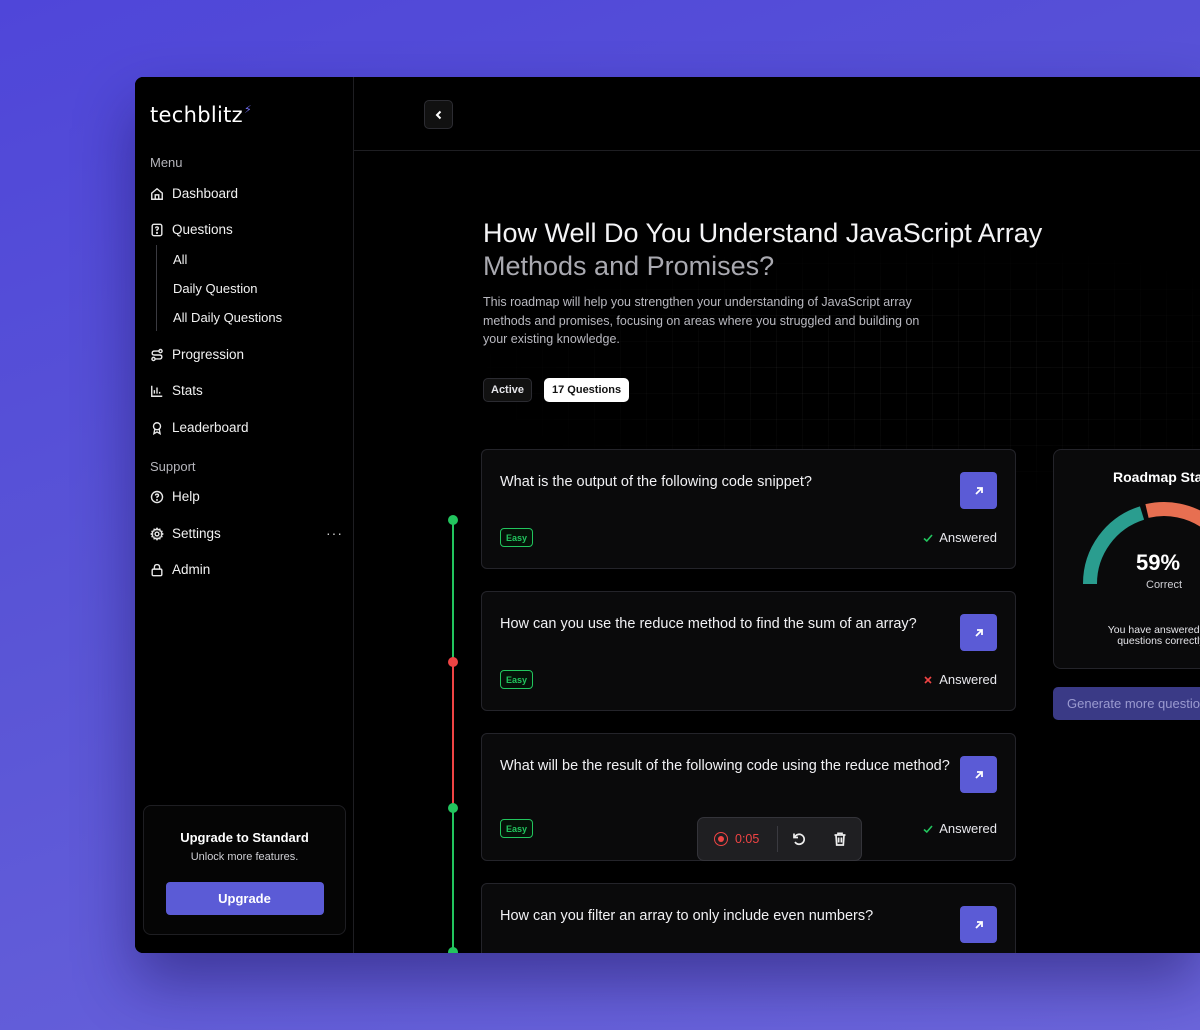 Image resolution: width=1200 pixels, height=1030 pixels. What do you see at coordinates (157, 354) in the screenshot?
I see `route-icon` at bounding box center [157, 354].